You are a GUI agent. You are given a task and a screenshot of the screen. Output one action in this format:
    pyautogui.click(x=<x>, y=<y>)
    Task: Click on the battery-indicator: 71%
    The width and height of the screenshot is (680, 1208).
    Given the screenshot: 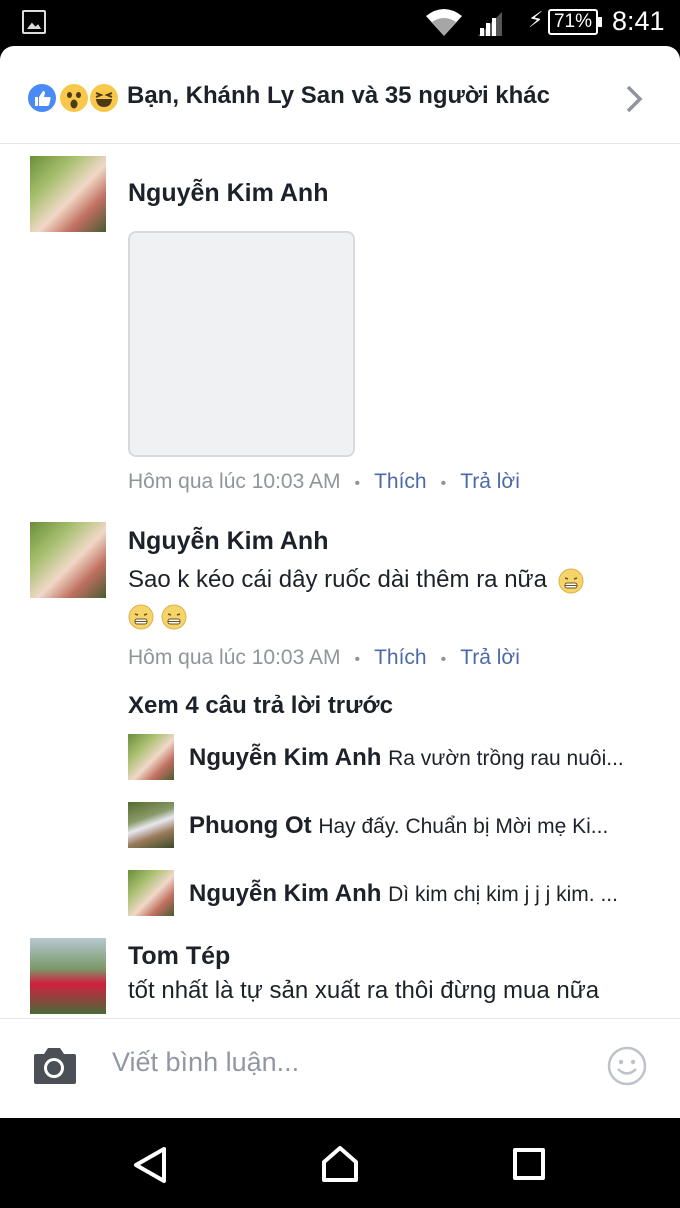 What is the action you would take?
    pyautogui.click(x=575, y=22)
    